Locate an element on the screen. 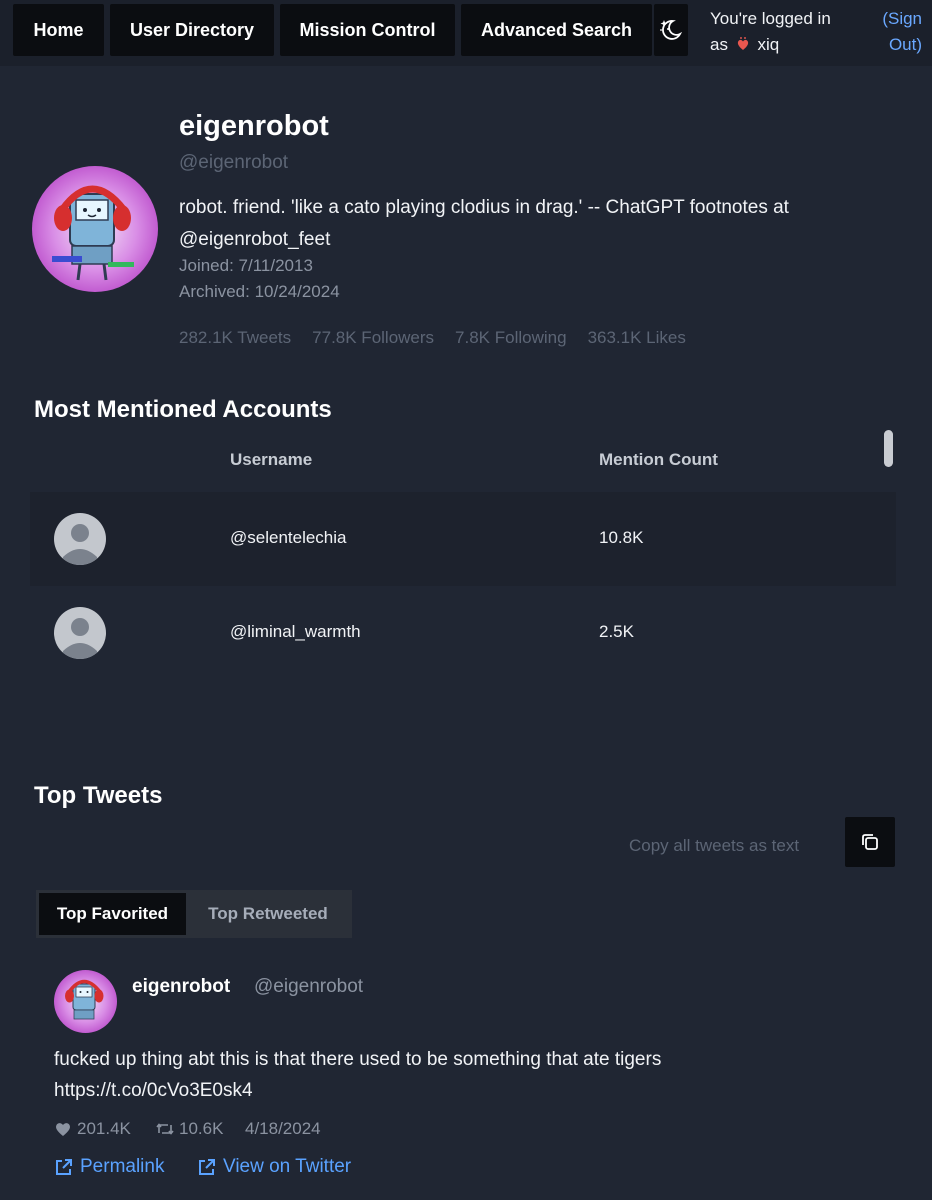 The width and height of the screenshot is (932, 1200). copy-all-tweets-label: Copy all tweets as text is located at coordinates (714, 846).